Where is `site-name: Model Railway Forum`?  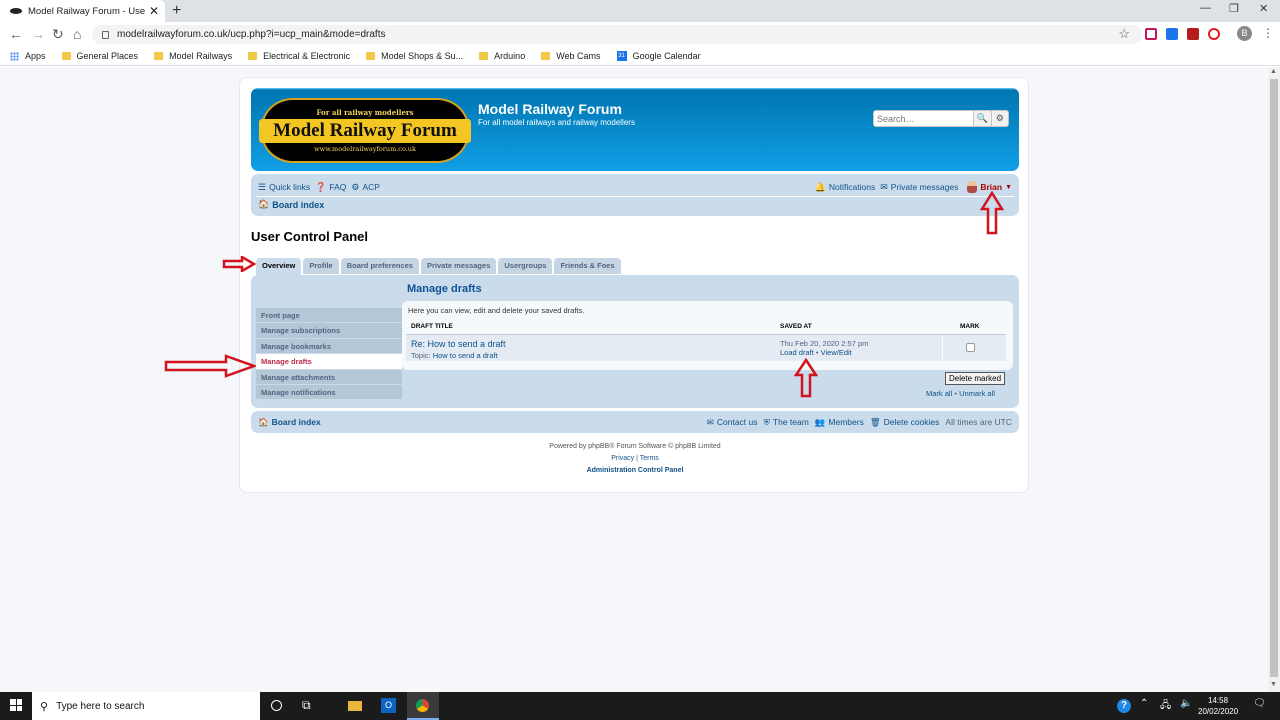
site-name: Model Railway Forum is located at coordinates (550, 109).